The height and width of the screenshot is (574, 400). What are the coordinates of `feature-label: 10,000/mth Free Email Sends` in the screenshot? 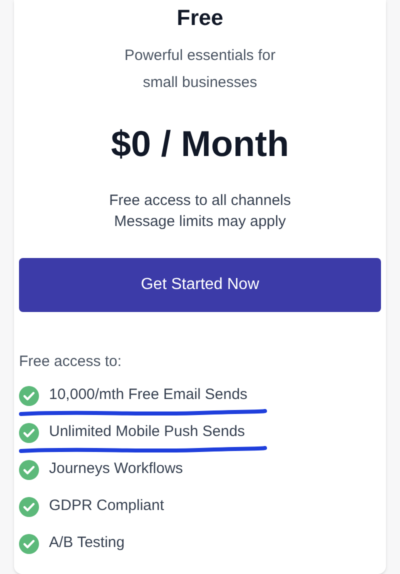 It's located at (148, 395).